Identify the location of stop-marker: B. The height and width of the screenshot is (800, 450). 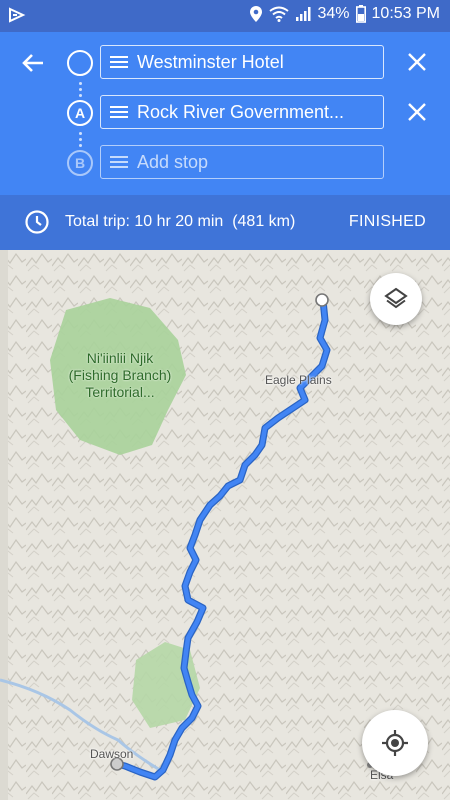
(80, 163).